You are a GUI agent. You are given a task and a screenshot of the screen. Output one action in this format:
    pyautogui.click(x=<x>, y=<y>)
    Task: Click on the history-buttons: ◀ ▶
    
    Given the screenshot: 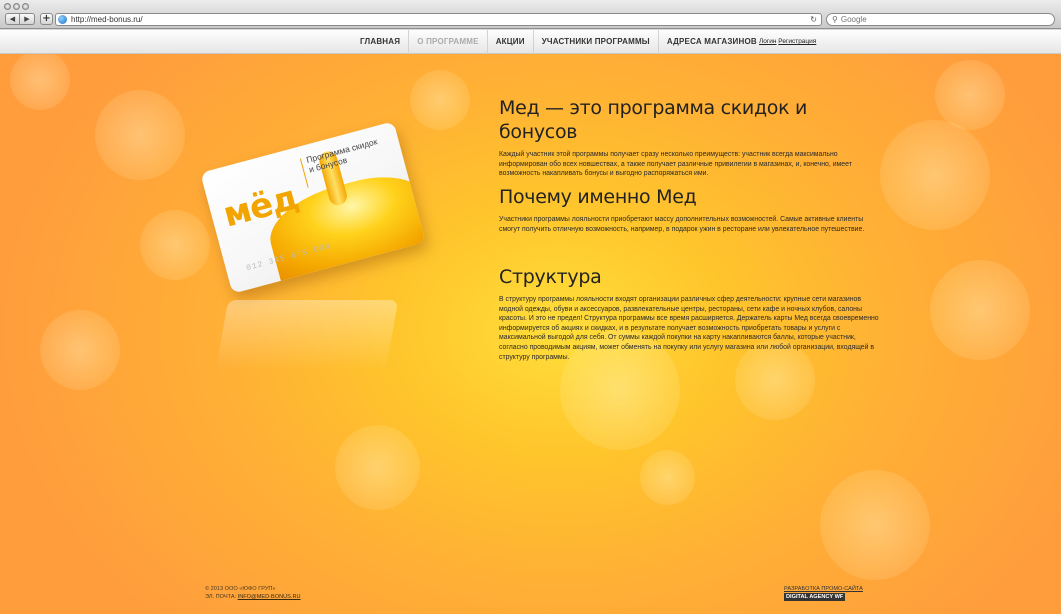 What is the action you would take?
    pyautogui.click(x=20, y=19)
    